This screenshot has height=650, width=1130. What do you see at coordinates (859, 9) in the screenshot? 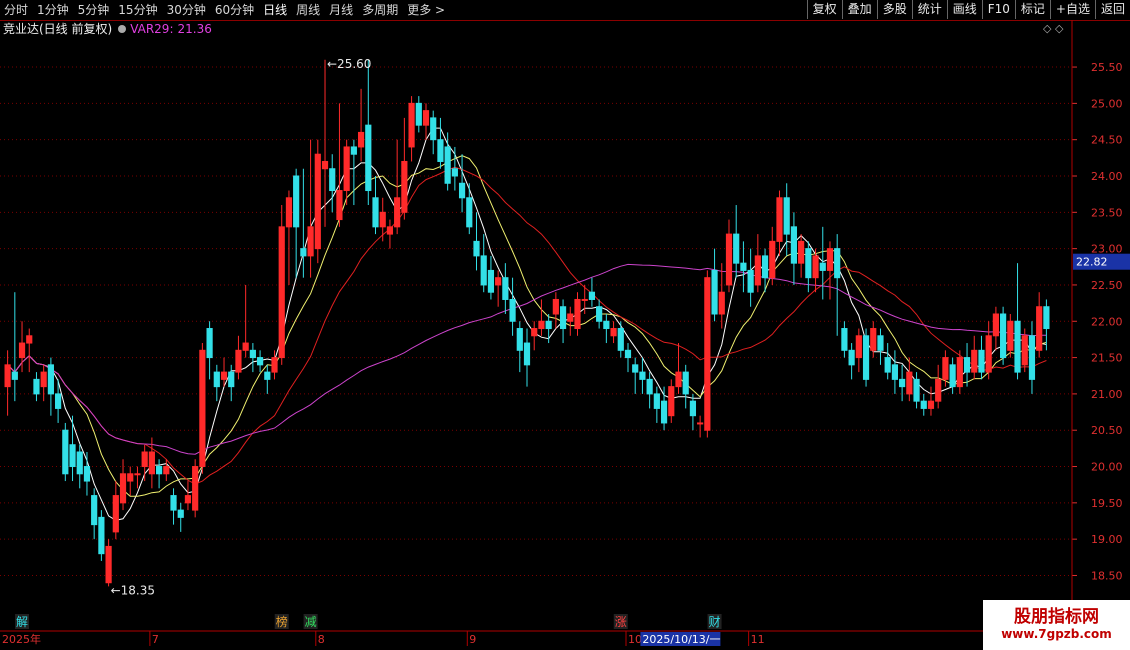
I see `tool-button-1: 叠加` at bounding box center [859, 9].